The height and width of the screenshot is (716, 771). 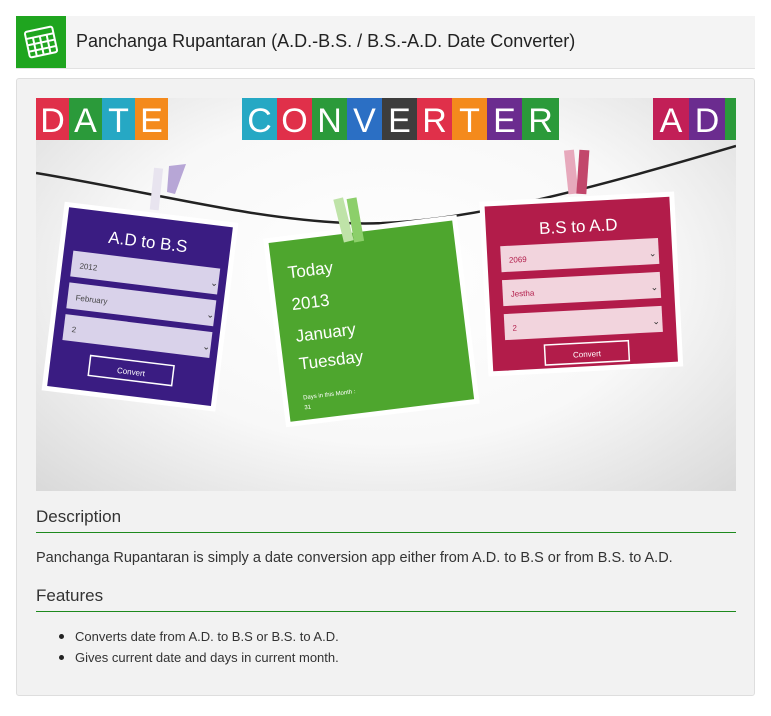 I want to click on tile-letter: O, so click(x=294, y=121).